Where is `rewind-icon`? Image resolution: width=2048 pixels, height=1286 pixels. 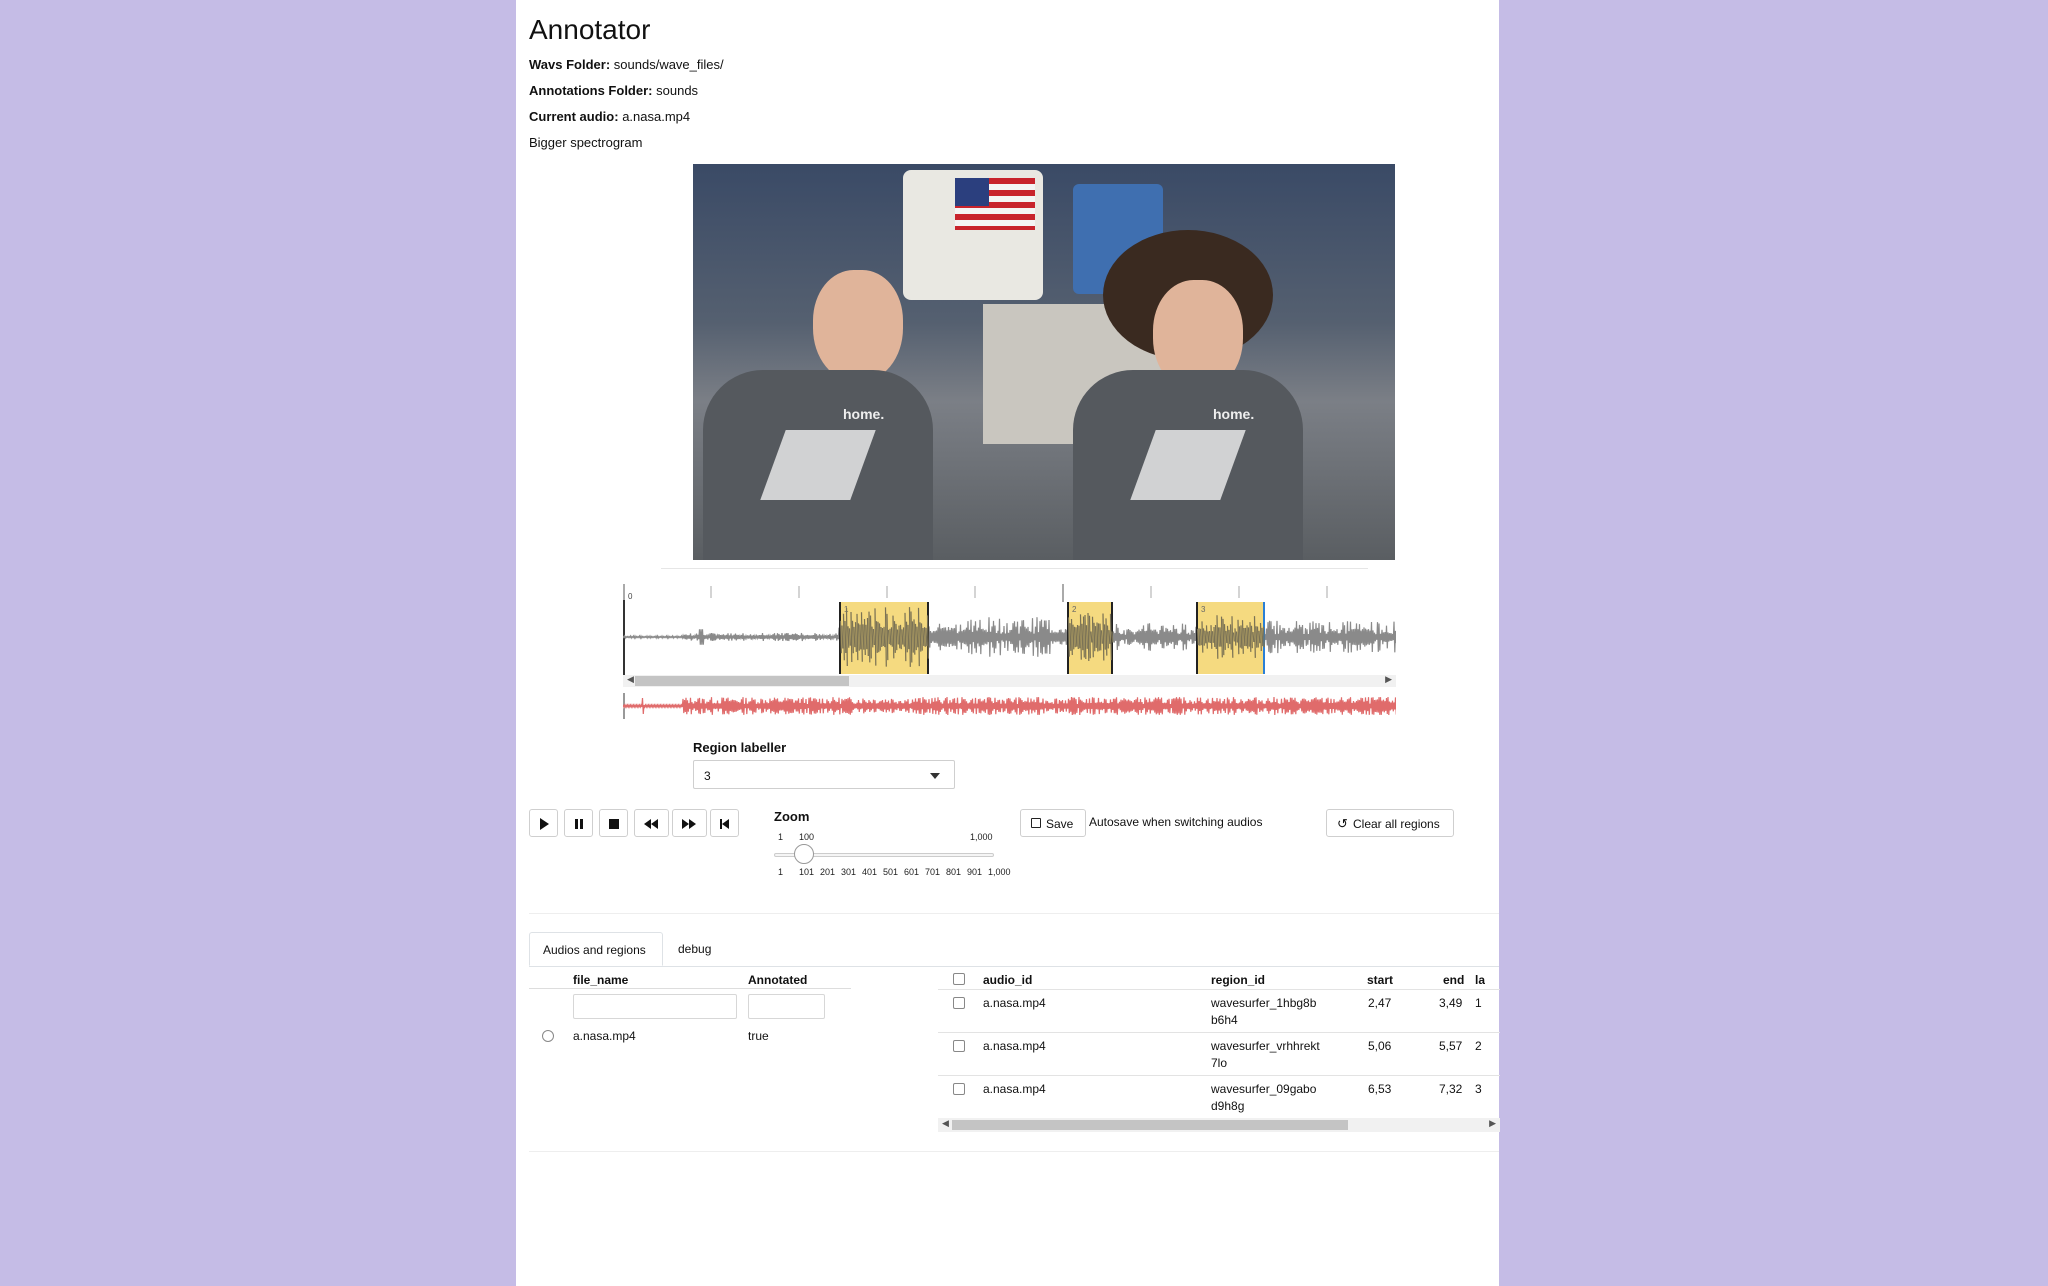
rewind-icon is located at coordinates (651, 824).